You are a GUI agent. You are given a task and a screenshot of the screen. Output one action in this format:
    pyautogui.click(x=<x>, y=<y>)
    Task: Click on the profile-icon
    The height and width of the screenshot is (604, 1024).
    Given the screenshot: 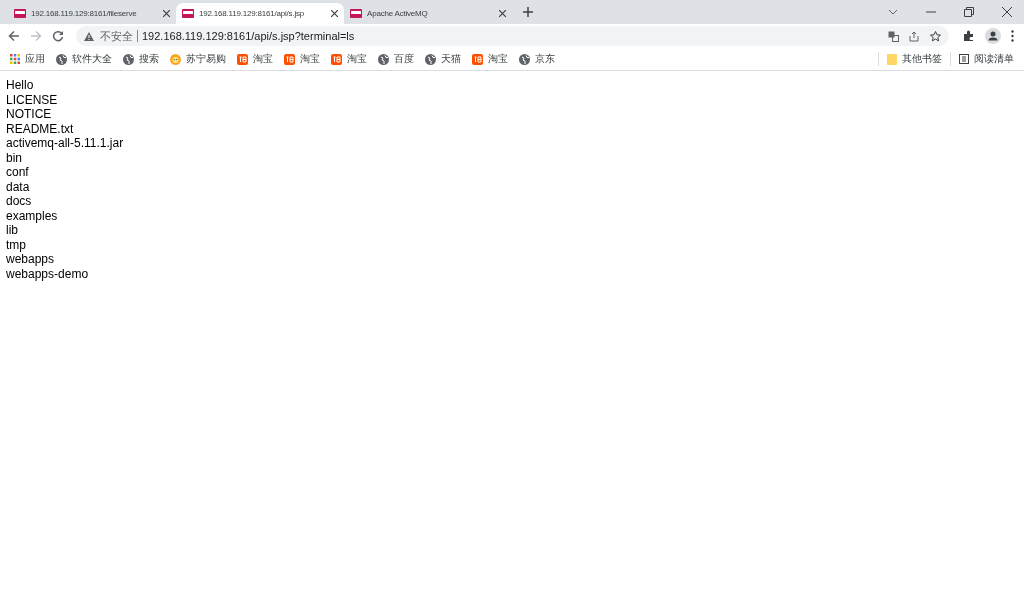 What is the action you would take?
    pyautogui.click(x=993, y=36)
    